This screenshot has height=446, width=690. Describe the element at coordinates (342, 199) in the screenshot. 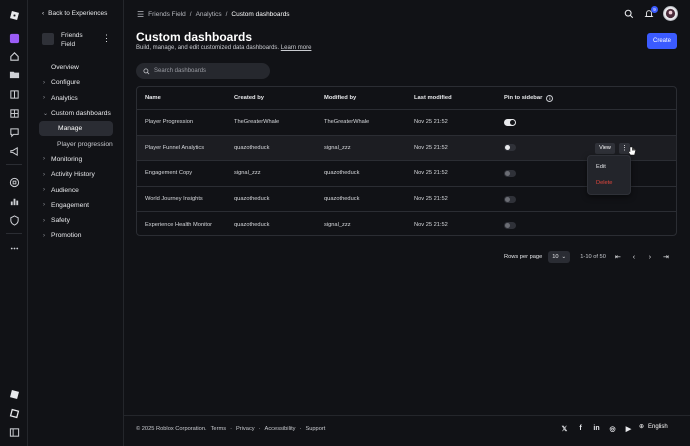

I see `modified-by: quazotheduck` at that location.